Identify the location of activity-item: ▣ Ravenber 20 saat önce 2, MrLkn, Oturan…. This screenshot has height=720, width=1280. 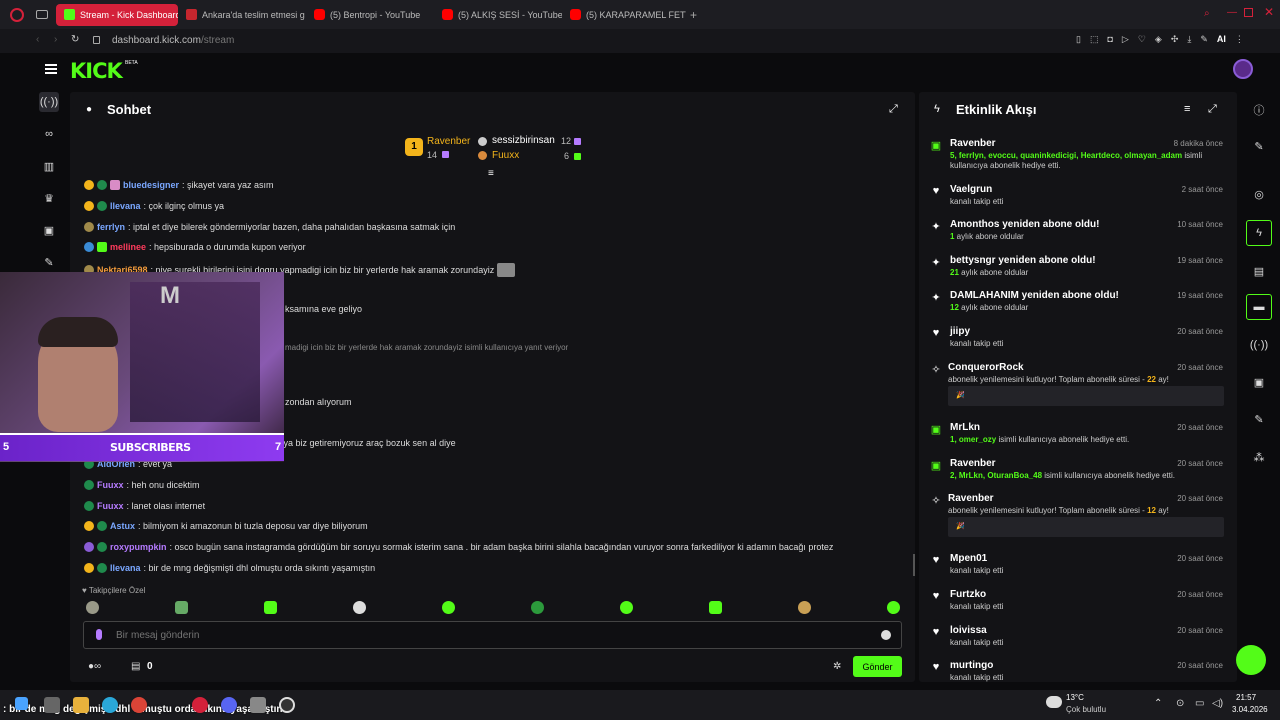
(1079, 471).